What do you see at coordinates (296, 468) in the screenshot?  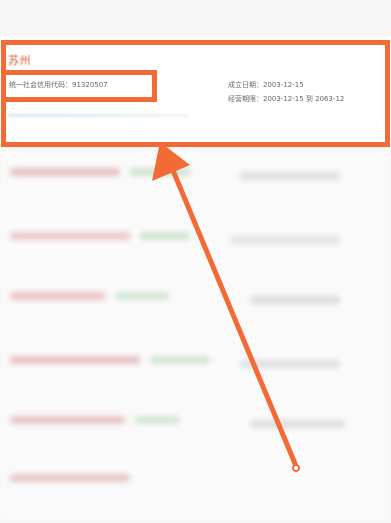 I see `arrow-tail-dot` at bounding box center [296, 468].